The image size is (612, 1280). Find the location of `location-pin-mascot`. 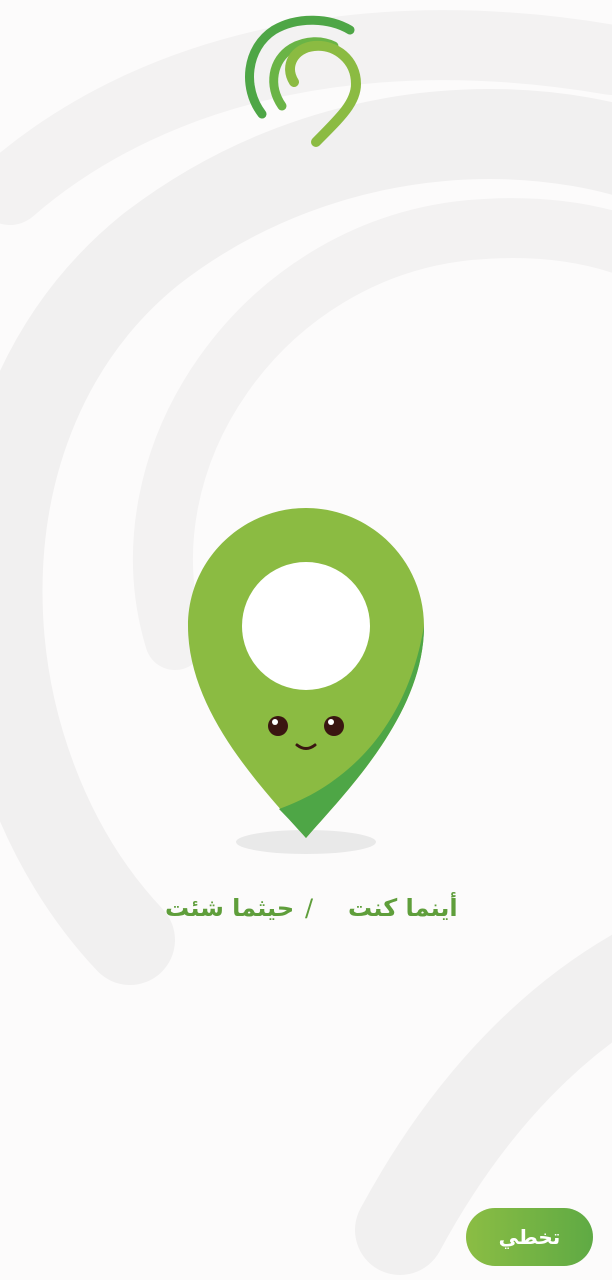

location-pin-mascot is located at coordinates (306, 681).